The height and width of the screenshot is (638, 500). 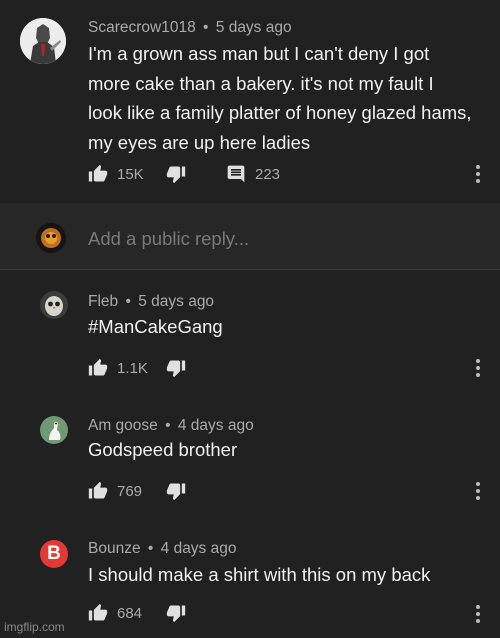 What do you see at coordinates (130, 174) in the screenshot?
I see `like-count: 15K` at bounding box center [130, 174].